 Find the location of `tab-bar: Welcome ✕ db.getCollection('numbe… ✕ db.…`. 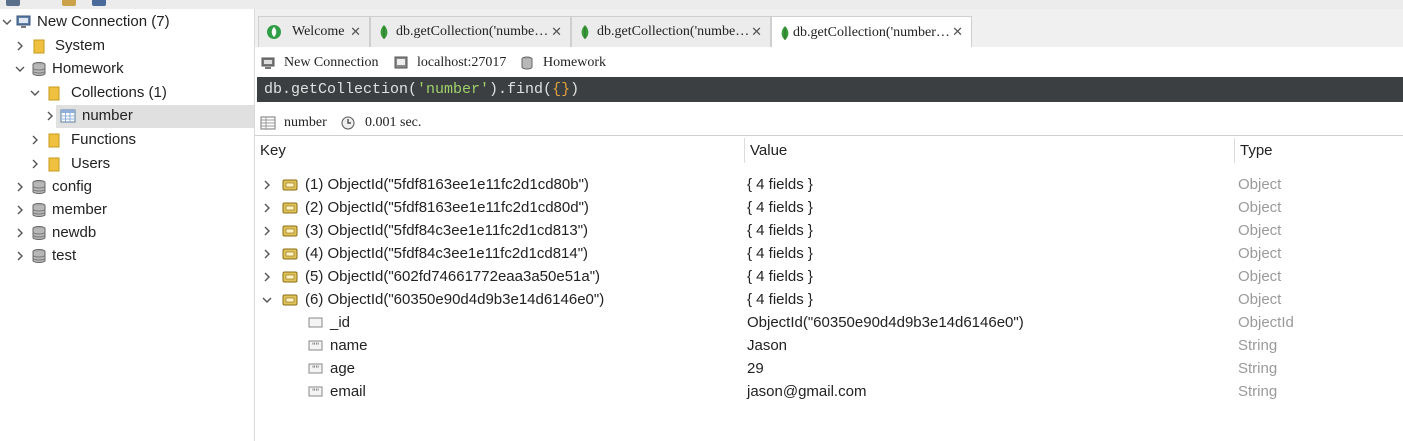

tab-bar: Welcome ✕ db.getCollection('numbe… ✕ db.… is located at coordinates (829, 28).